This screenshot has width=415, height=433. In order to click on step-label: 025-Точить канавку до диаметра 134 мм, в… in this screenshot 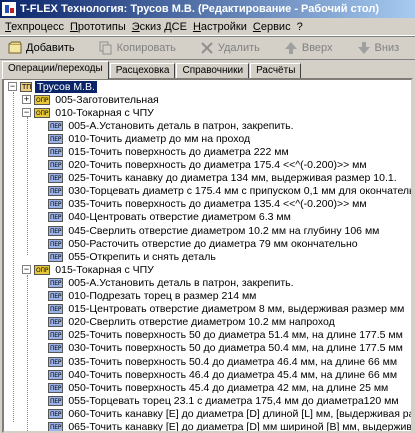, I will do `click(232, 178)`.